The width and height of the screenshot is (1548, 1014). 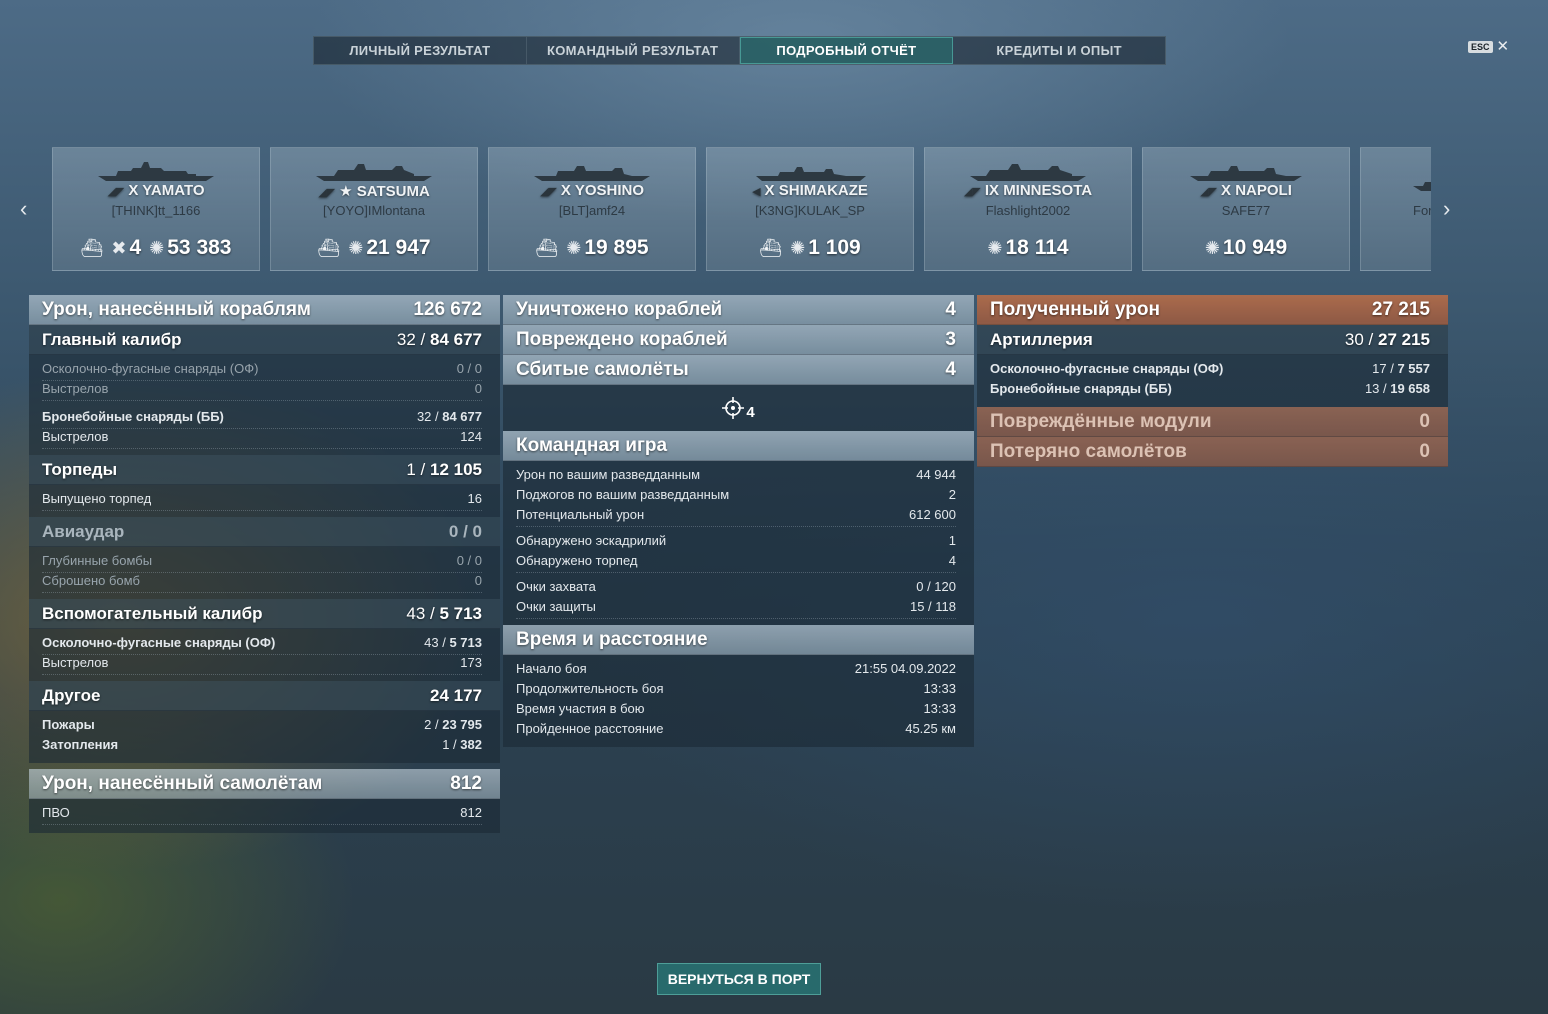 I want to click on damaged-modules-header: Повреждённые модули 0, so click(x=1212, y=422).